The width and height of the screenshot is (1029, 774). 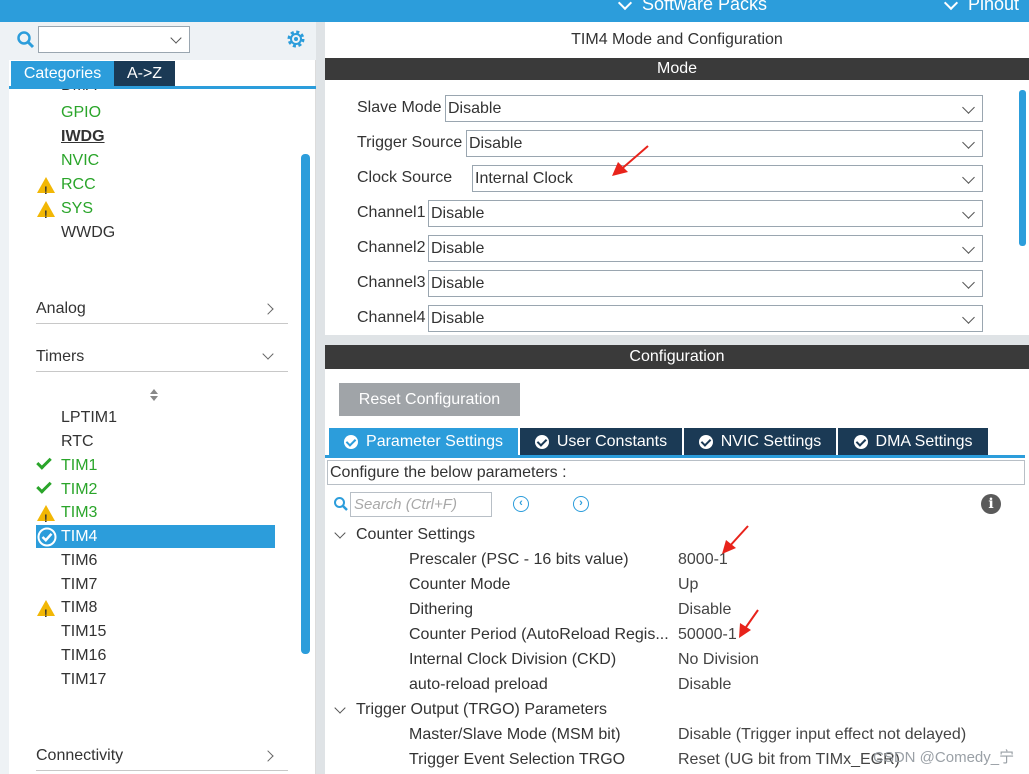 What do you see at coordinates (81, 113) in the screenshot?
I see `list-item: GPIO` at bounding box center [81, 113].